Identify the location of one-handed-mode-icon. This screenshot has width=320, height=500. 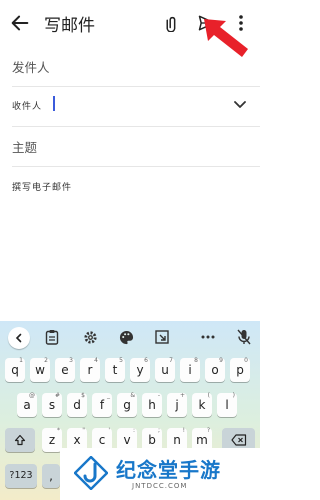
(162, 337).